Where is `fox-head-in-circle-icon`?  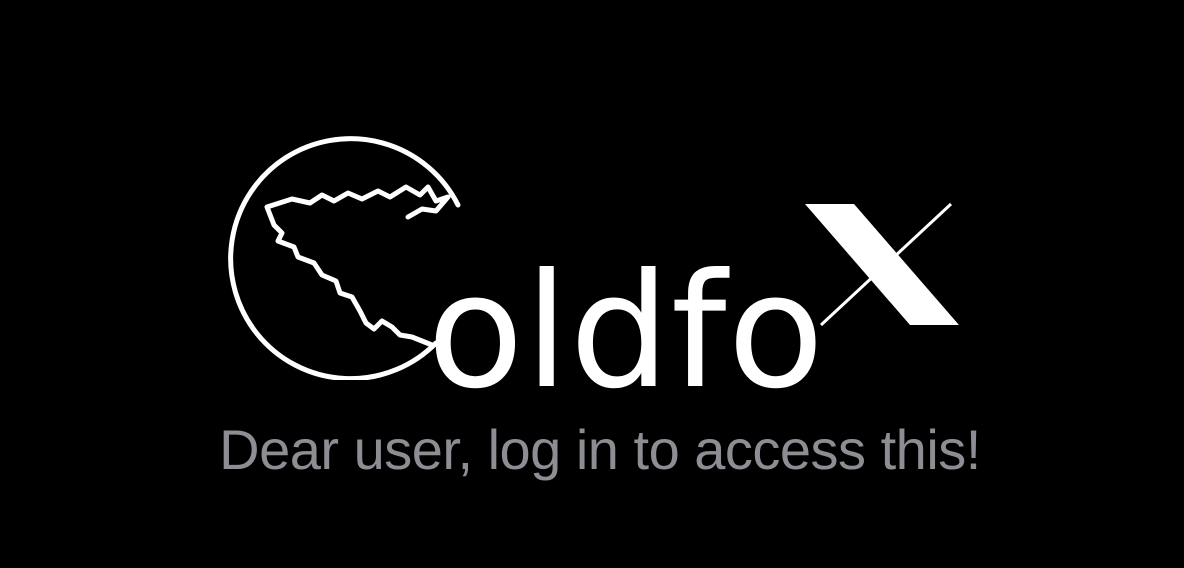
fox-head-in-circle-icon is located at coordinates (344, 258).